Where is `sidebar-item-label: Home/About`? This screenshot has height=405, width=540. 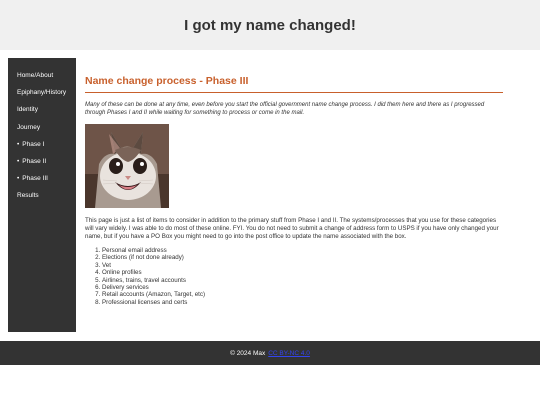
sidebar-item-label: Home/About is located at coordinates (35, 75).